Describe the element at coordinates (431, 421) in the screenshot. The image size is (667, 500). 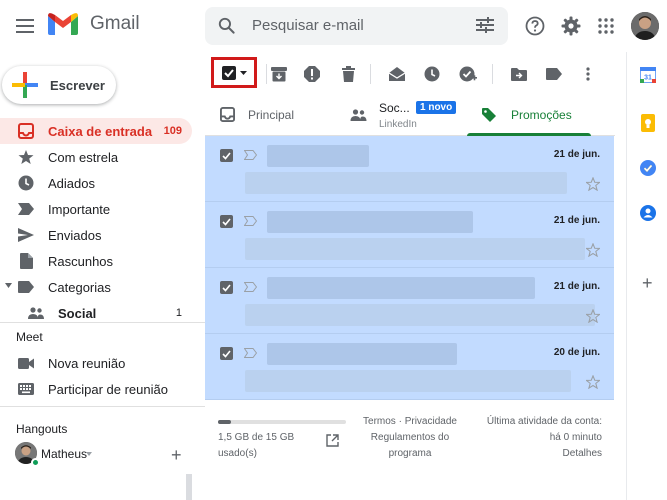
I see `privacy-link: Privacidade` at that location.